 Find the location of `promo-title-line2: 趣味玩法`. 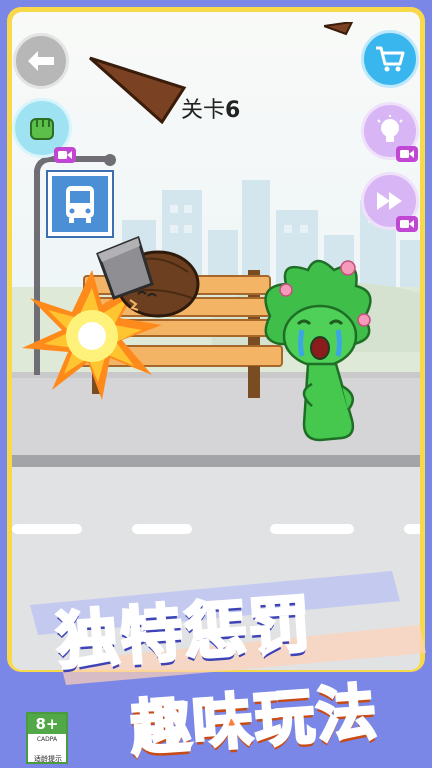

promo-title-line2: 趣味玩法 is located at coordinates (254, 721).